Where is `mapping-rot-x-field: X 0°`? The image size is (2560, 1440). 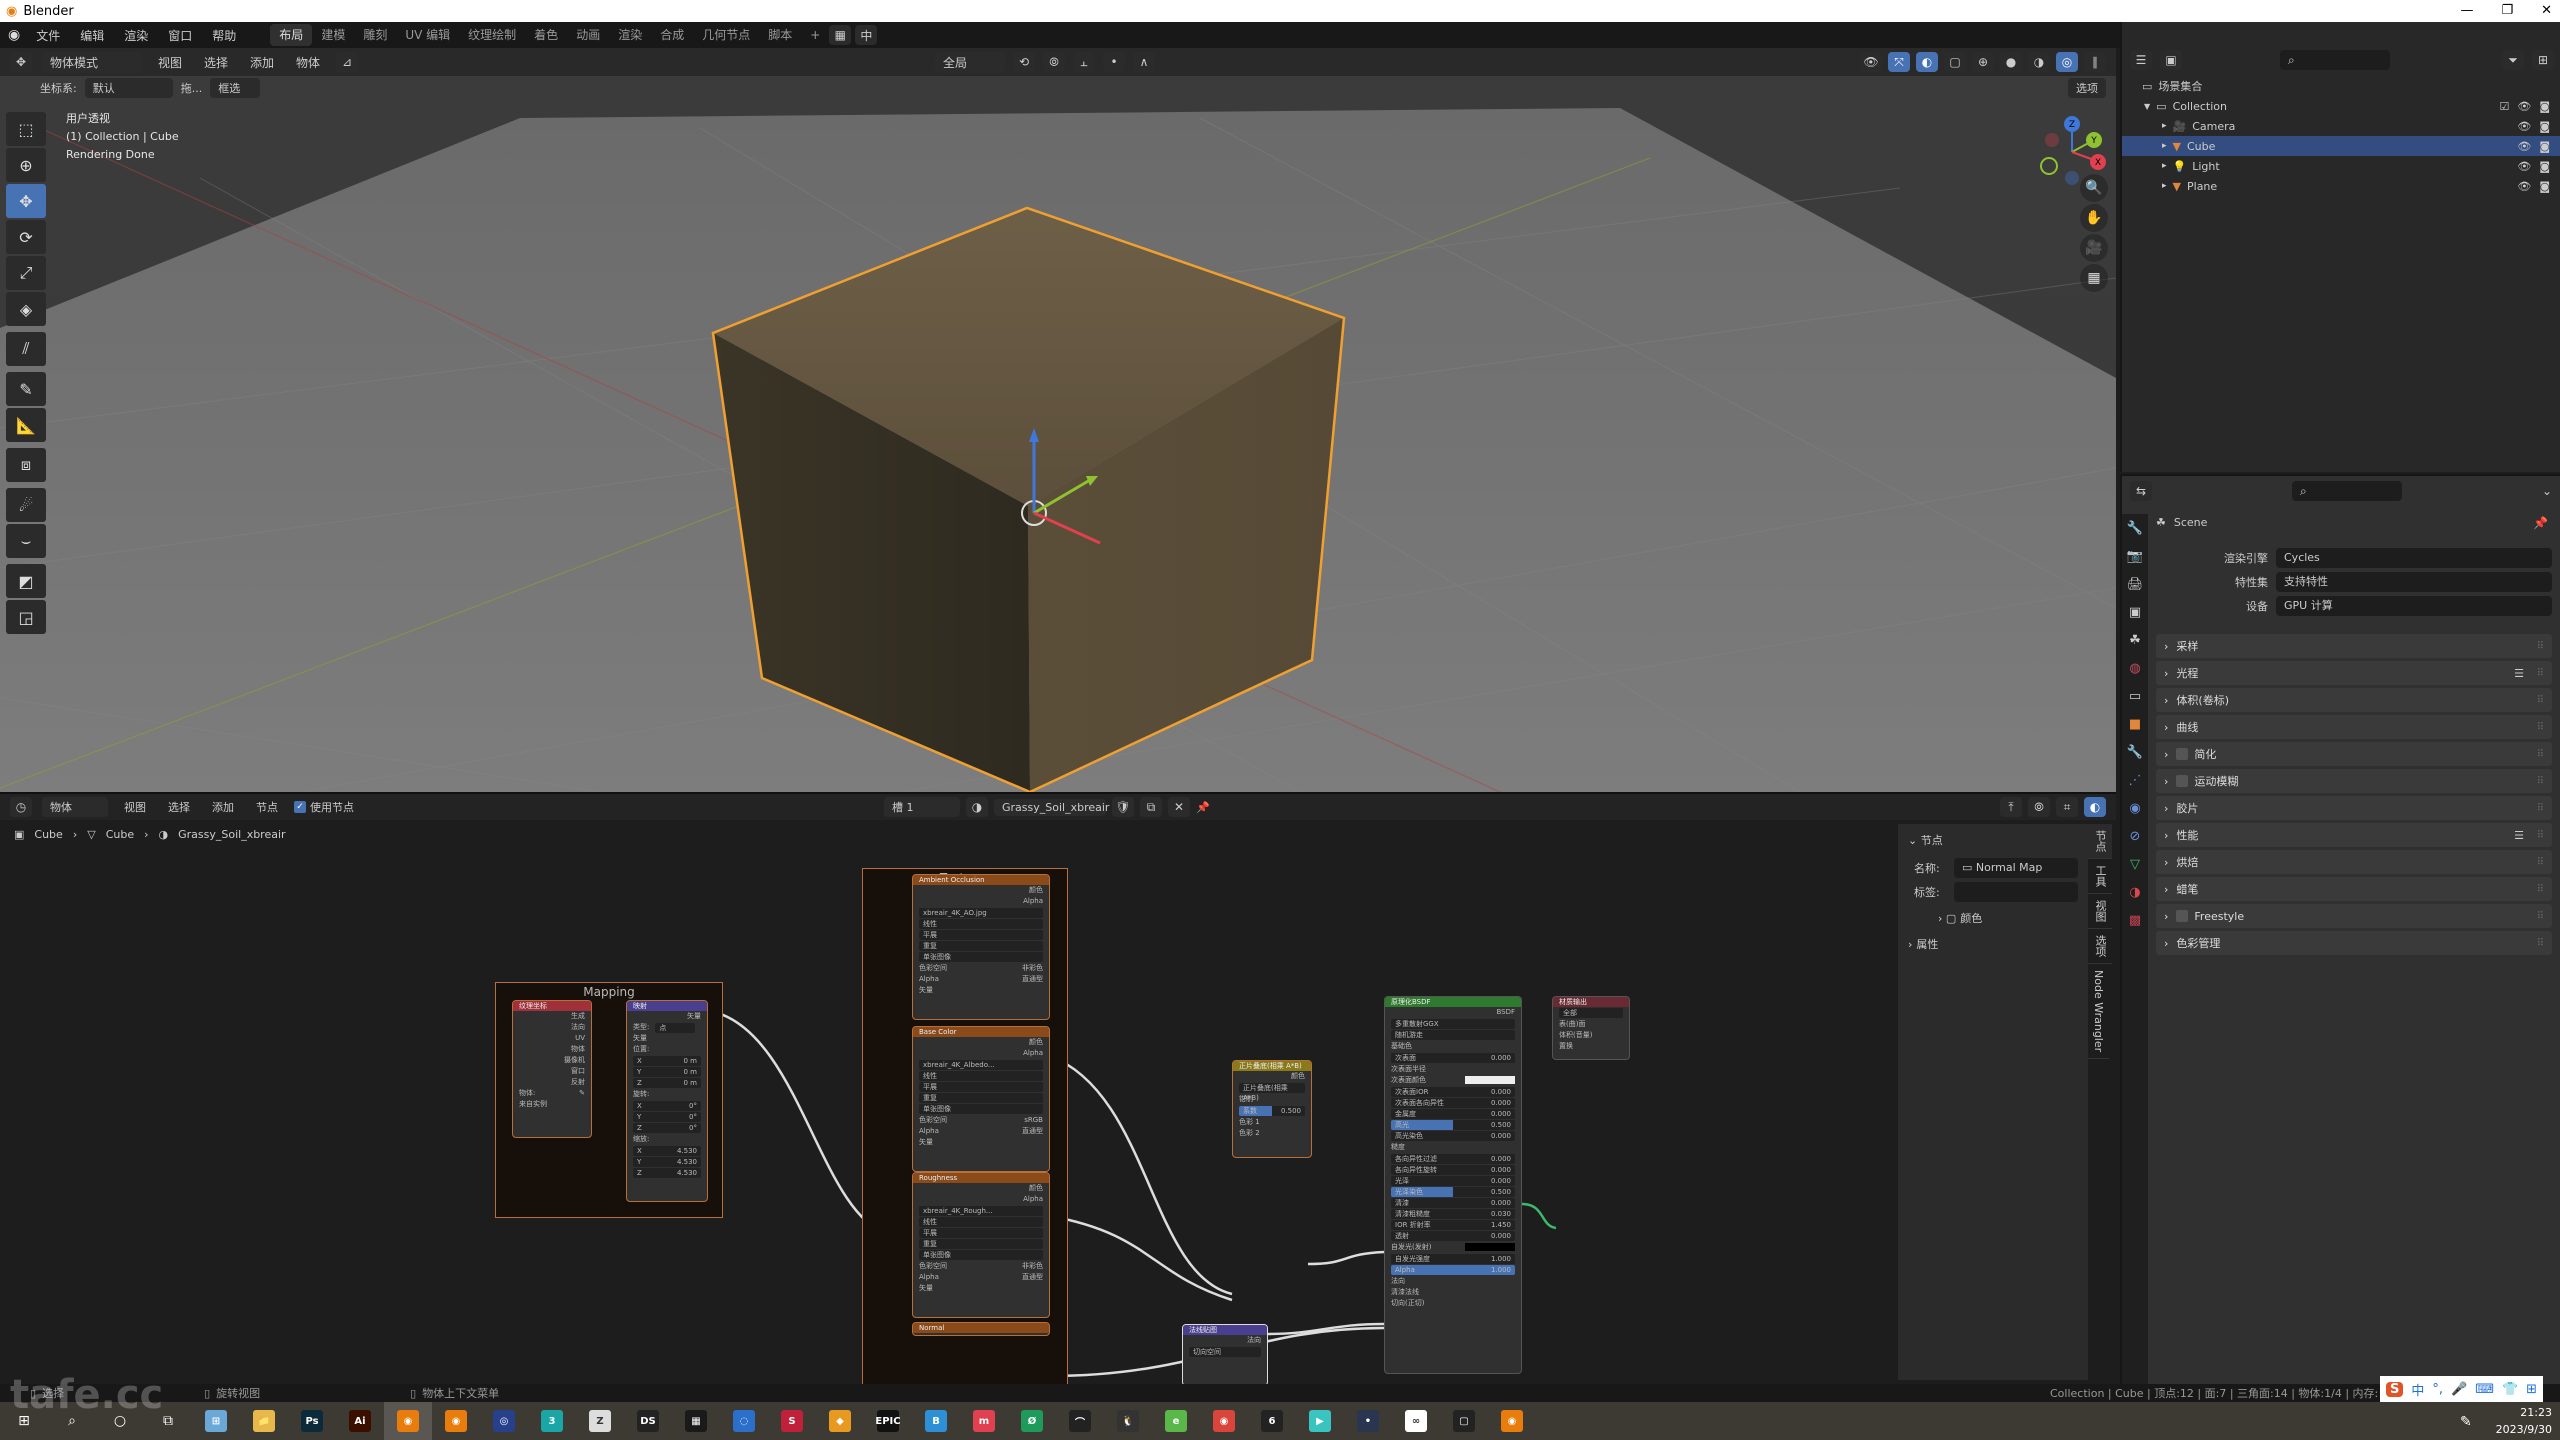 mapping-rot-x-field: X 0° is located at coordinates (667, 1106).